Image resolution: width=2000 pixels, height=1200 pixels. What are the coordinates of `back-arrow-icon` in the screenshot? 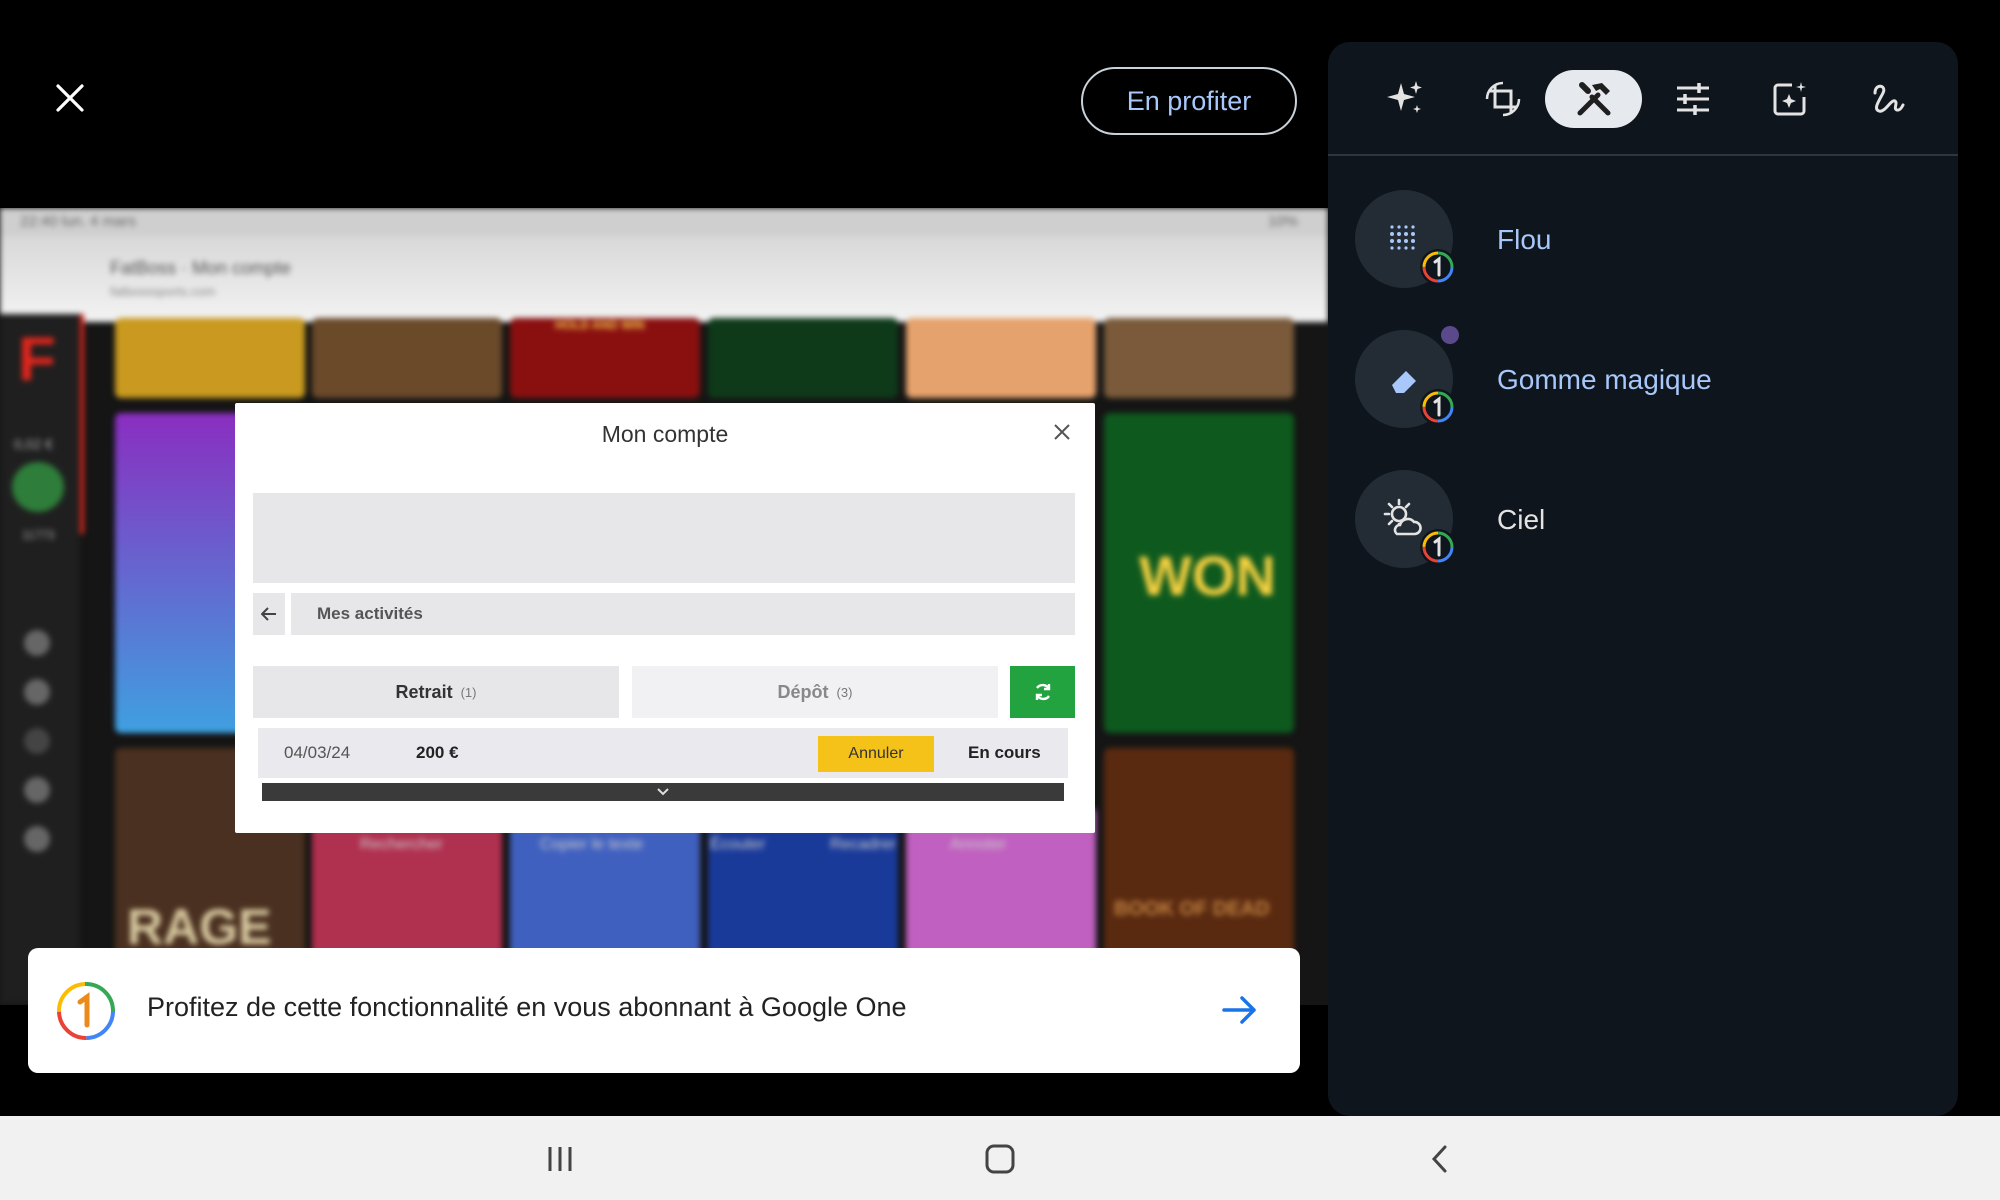 It's located at (269, 614).